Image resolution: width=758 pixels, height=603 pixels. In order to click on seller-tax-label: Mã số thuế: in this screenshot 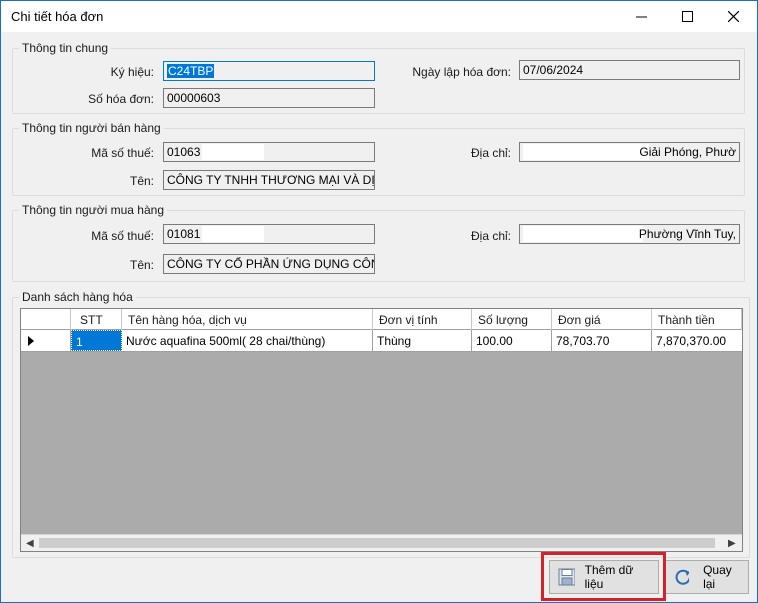, I will do `click(122, 153)`.